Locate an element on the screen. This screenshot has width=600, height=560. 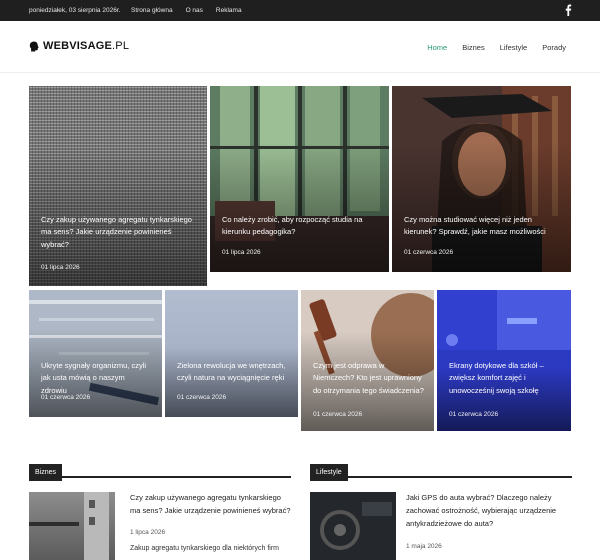
top-nav: Strona główna O nas Reklama is located at coordinates (186, 10).